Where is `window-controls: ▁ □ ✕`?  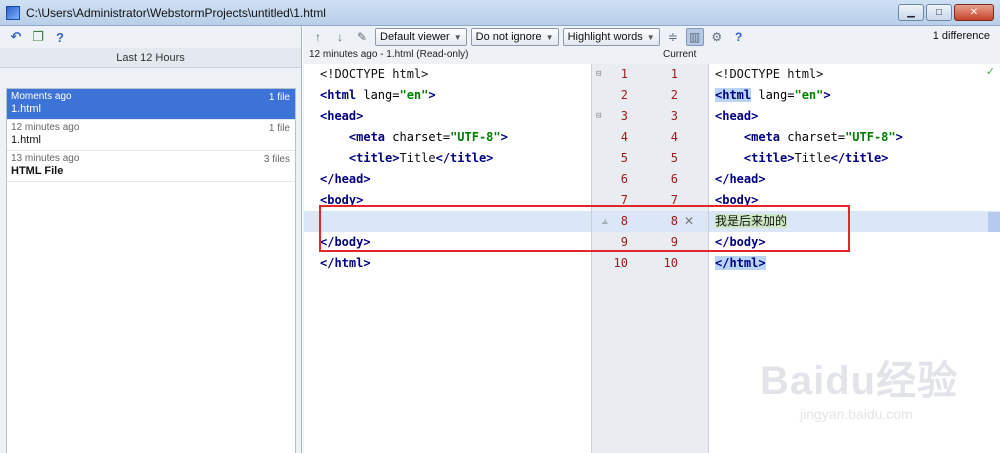 window-controls: ▁ □ ✕ is located at coordinates (946, 12).